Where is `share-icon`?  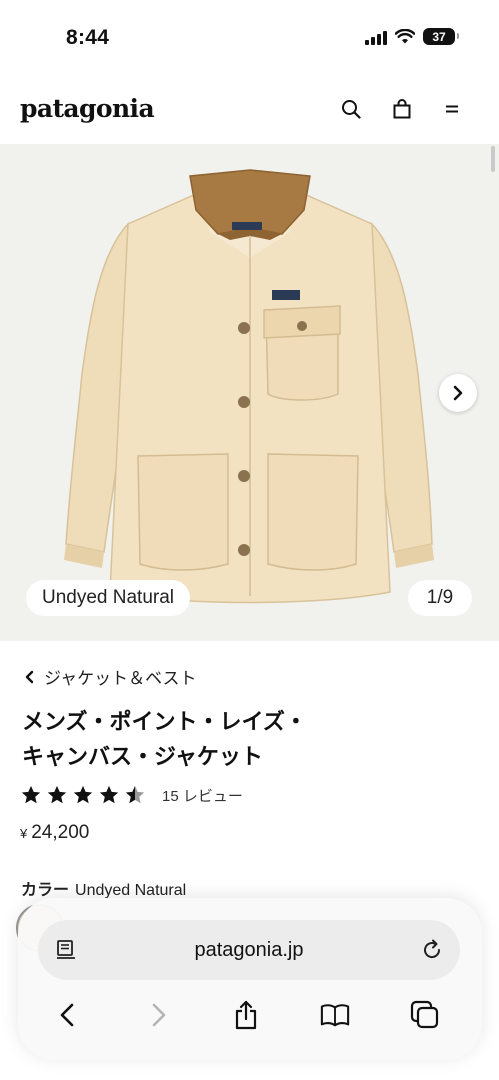
share-icon is located at coordinates (246, 1015).